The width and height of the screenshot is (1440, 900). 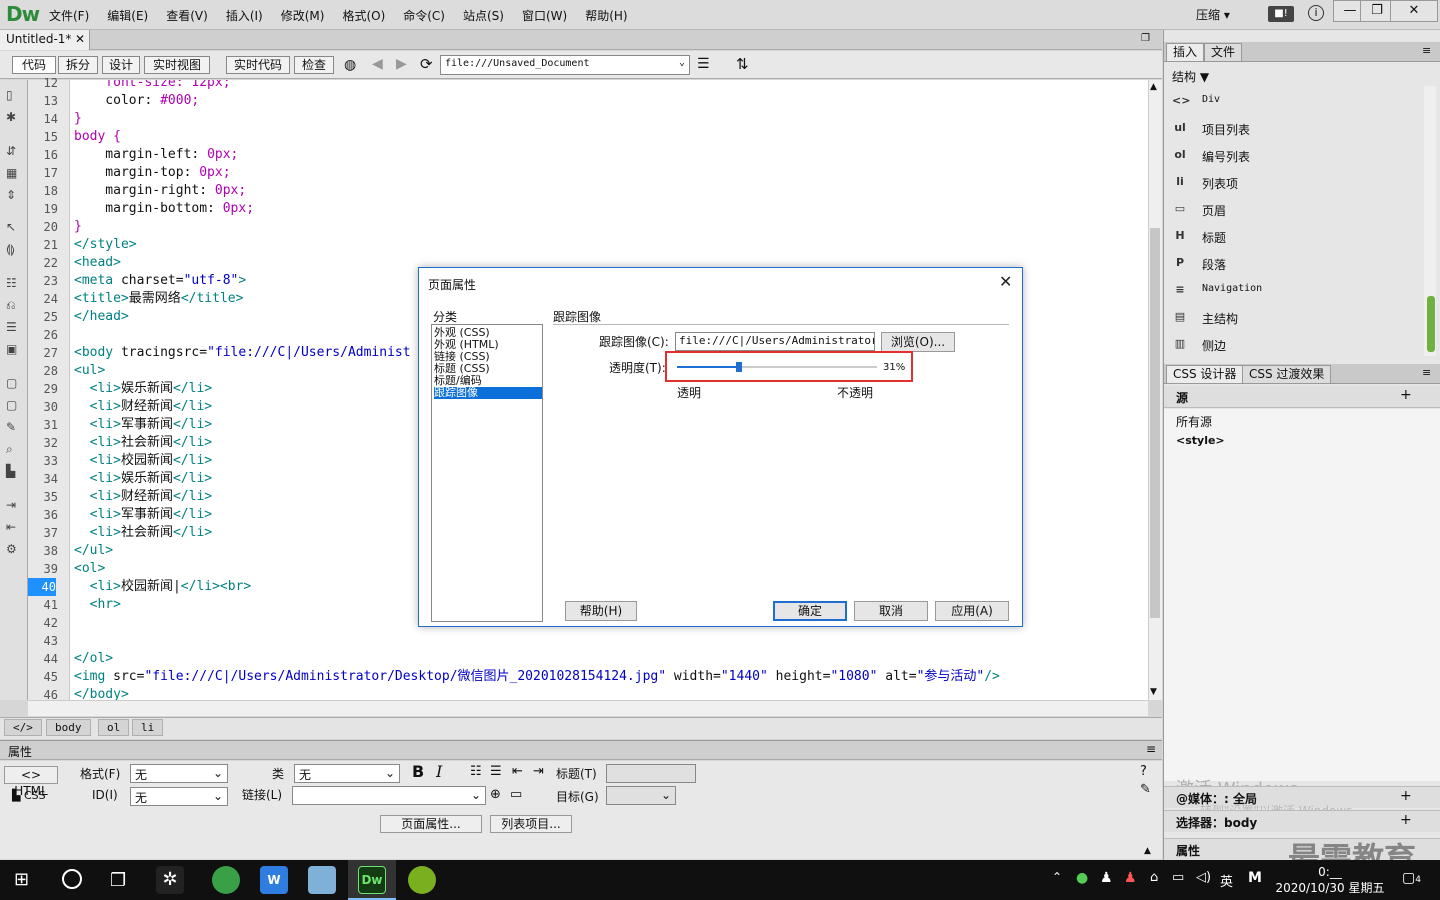 I want to click on melon-app-icon, so click(x=422, y=880).